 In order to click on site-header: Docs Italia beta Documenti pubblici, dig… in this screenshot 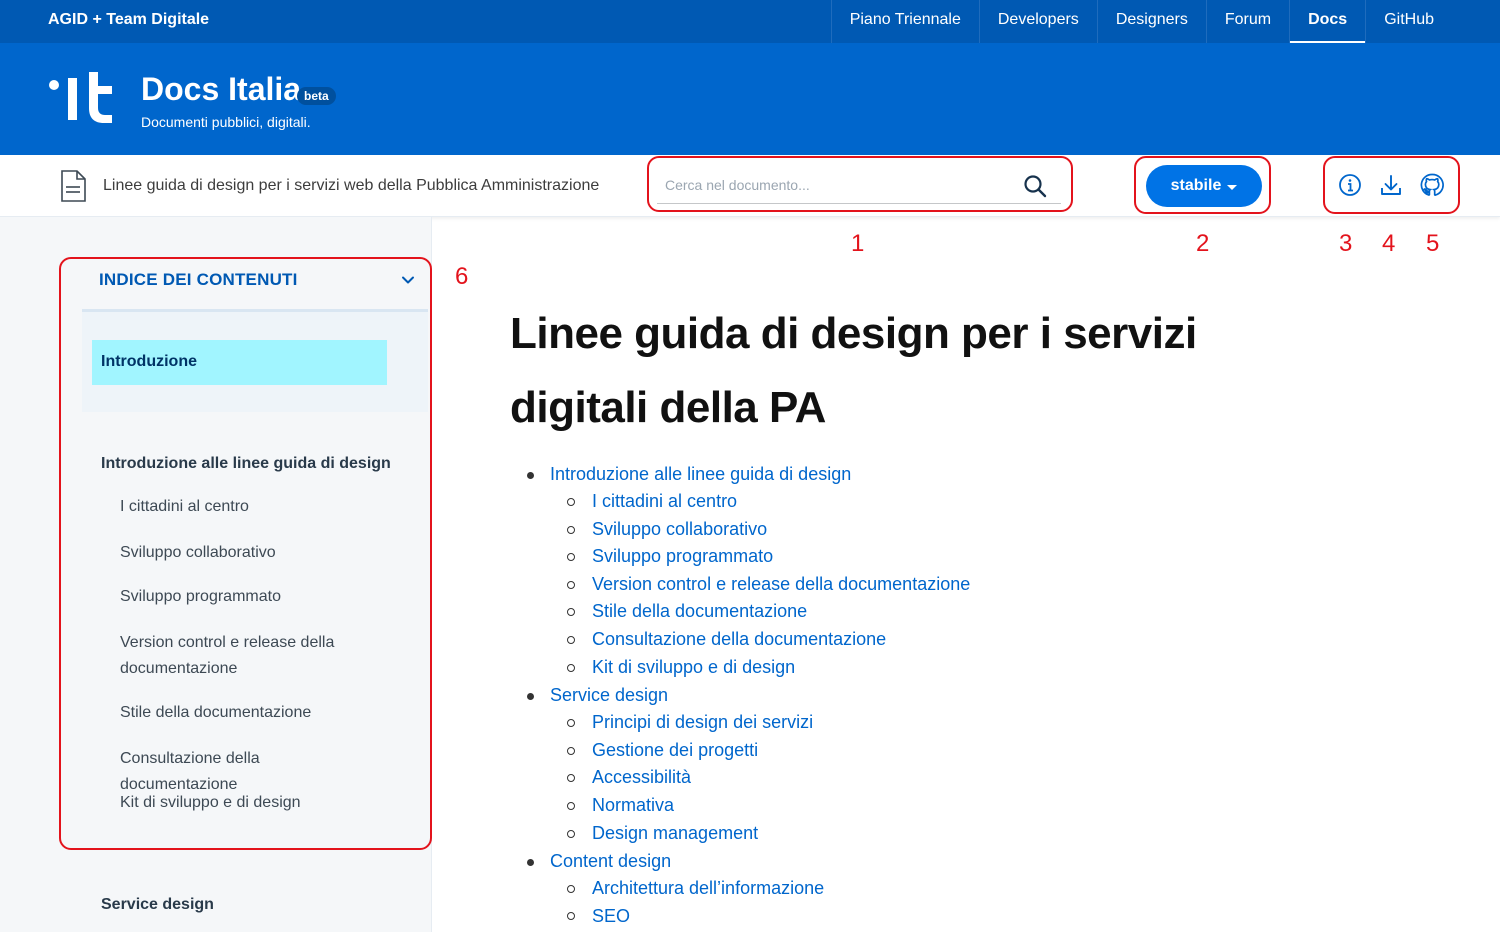, I will do `click(750, 99)`.